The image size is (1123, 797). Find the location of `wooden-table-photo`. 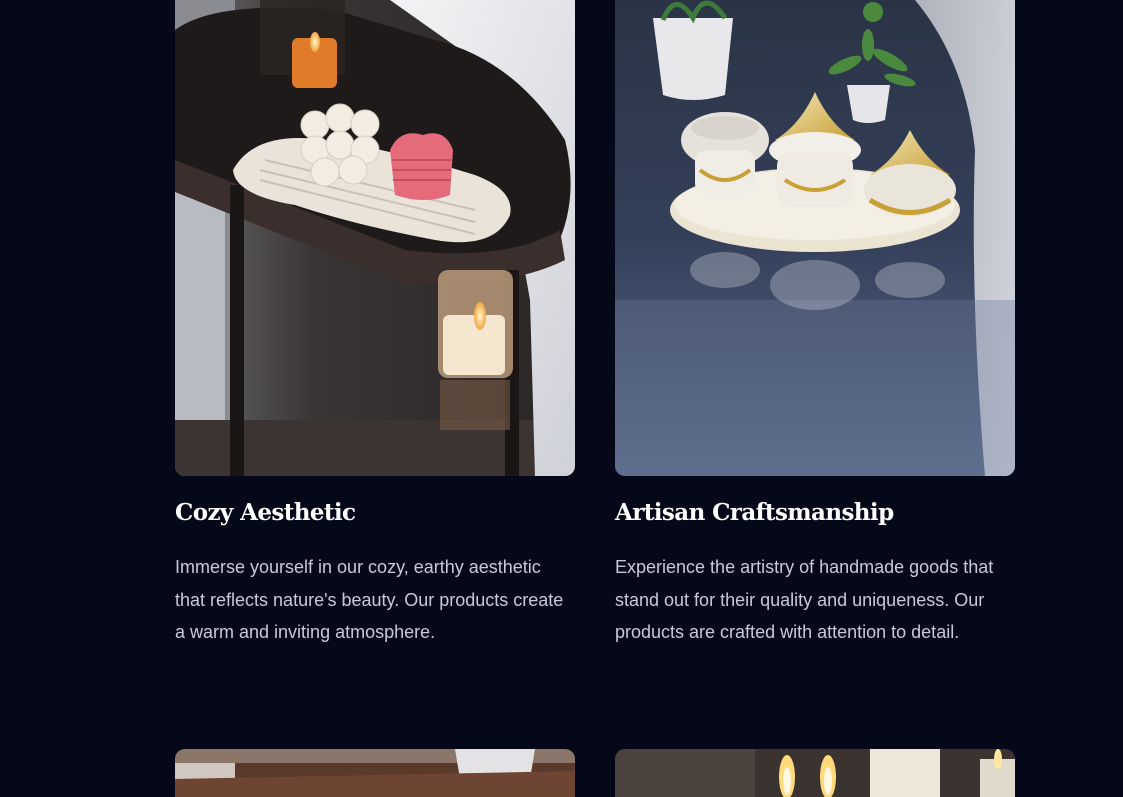

wooden-table-photo is located at coordinates (375, 773).